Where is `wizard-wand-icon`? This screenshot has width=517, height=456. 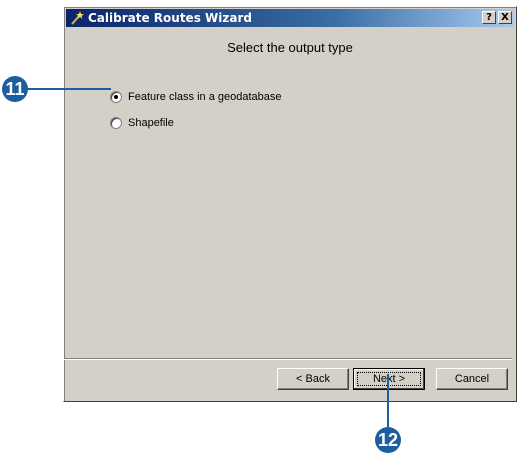 wizard-wand-icon is located at coordinates (77, 18).